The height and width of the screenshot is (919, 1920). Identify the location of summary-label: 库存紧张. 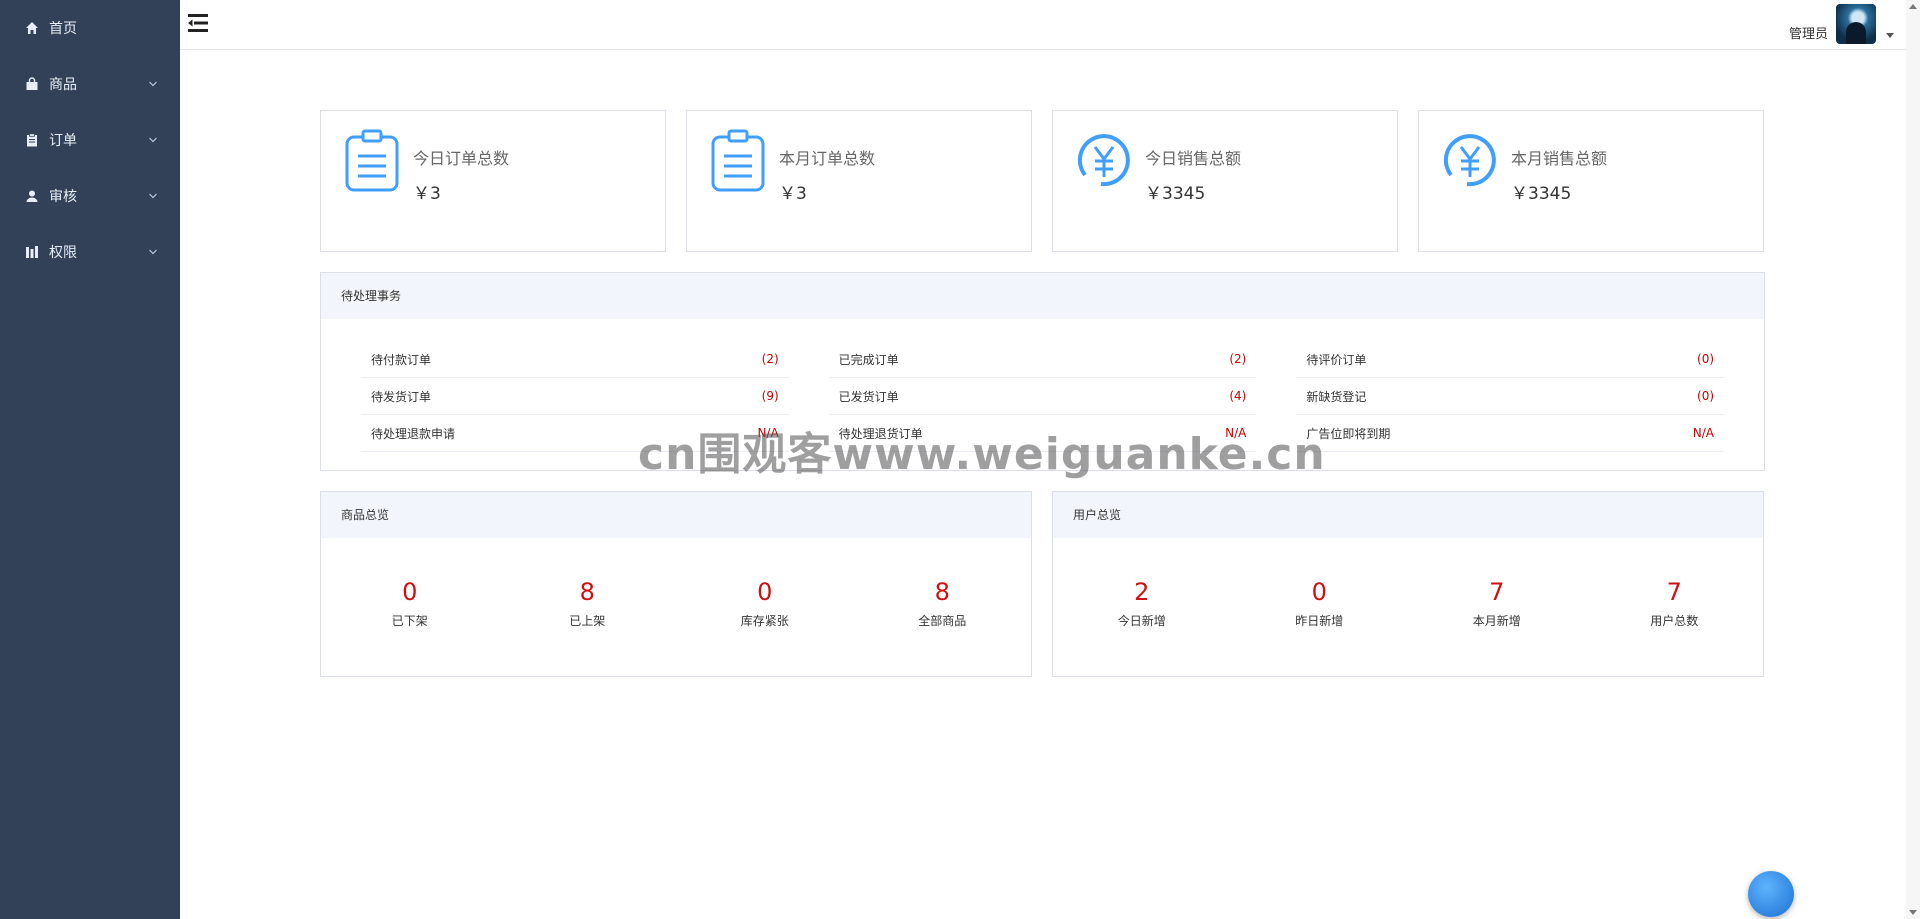
(764, 621).